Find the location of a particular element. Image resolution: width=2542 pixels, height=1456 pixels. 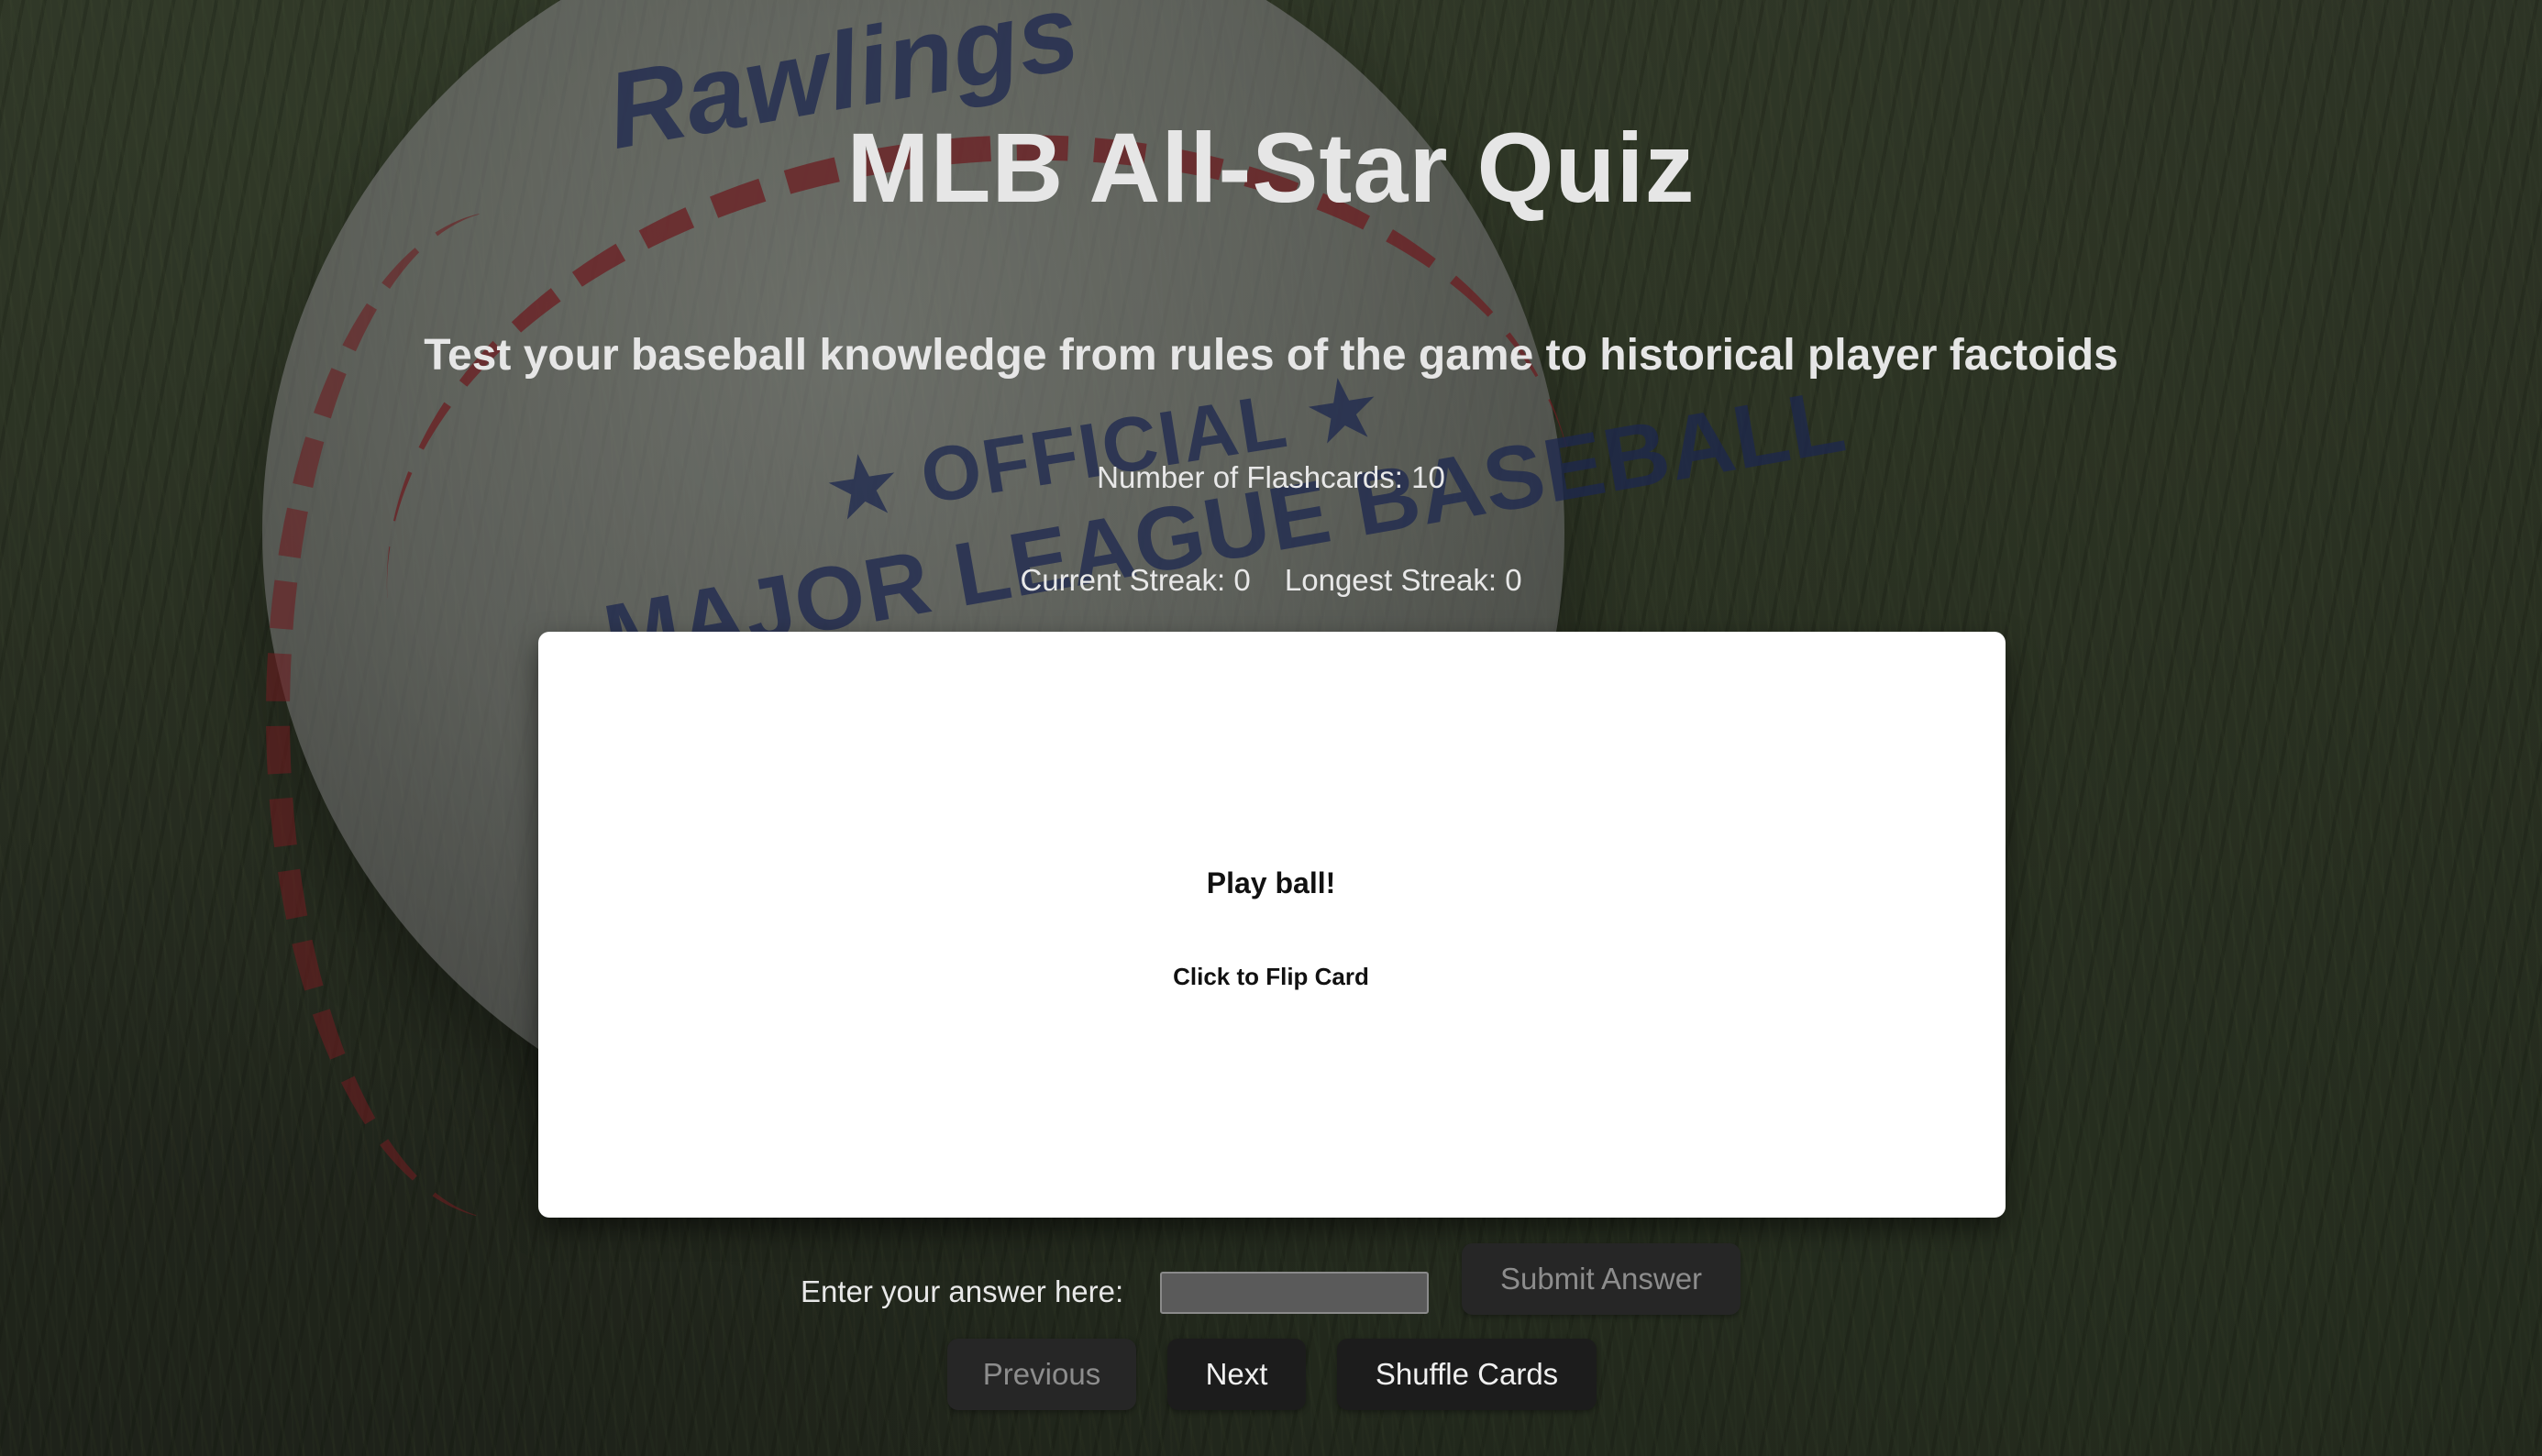

flip-card-hint: Click to Flip Card is located at coordinates (1271, 976).